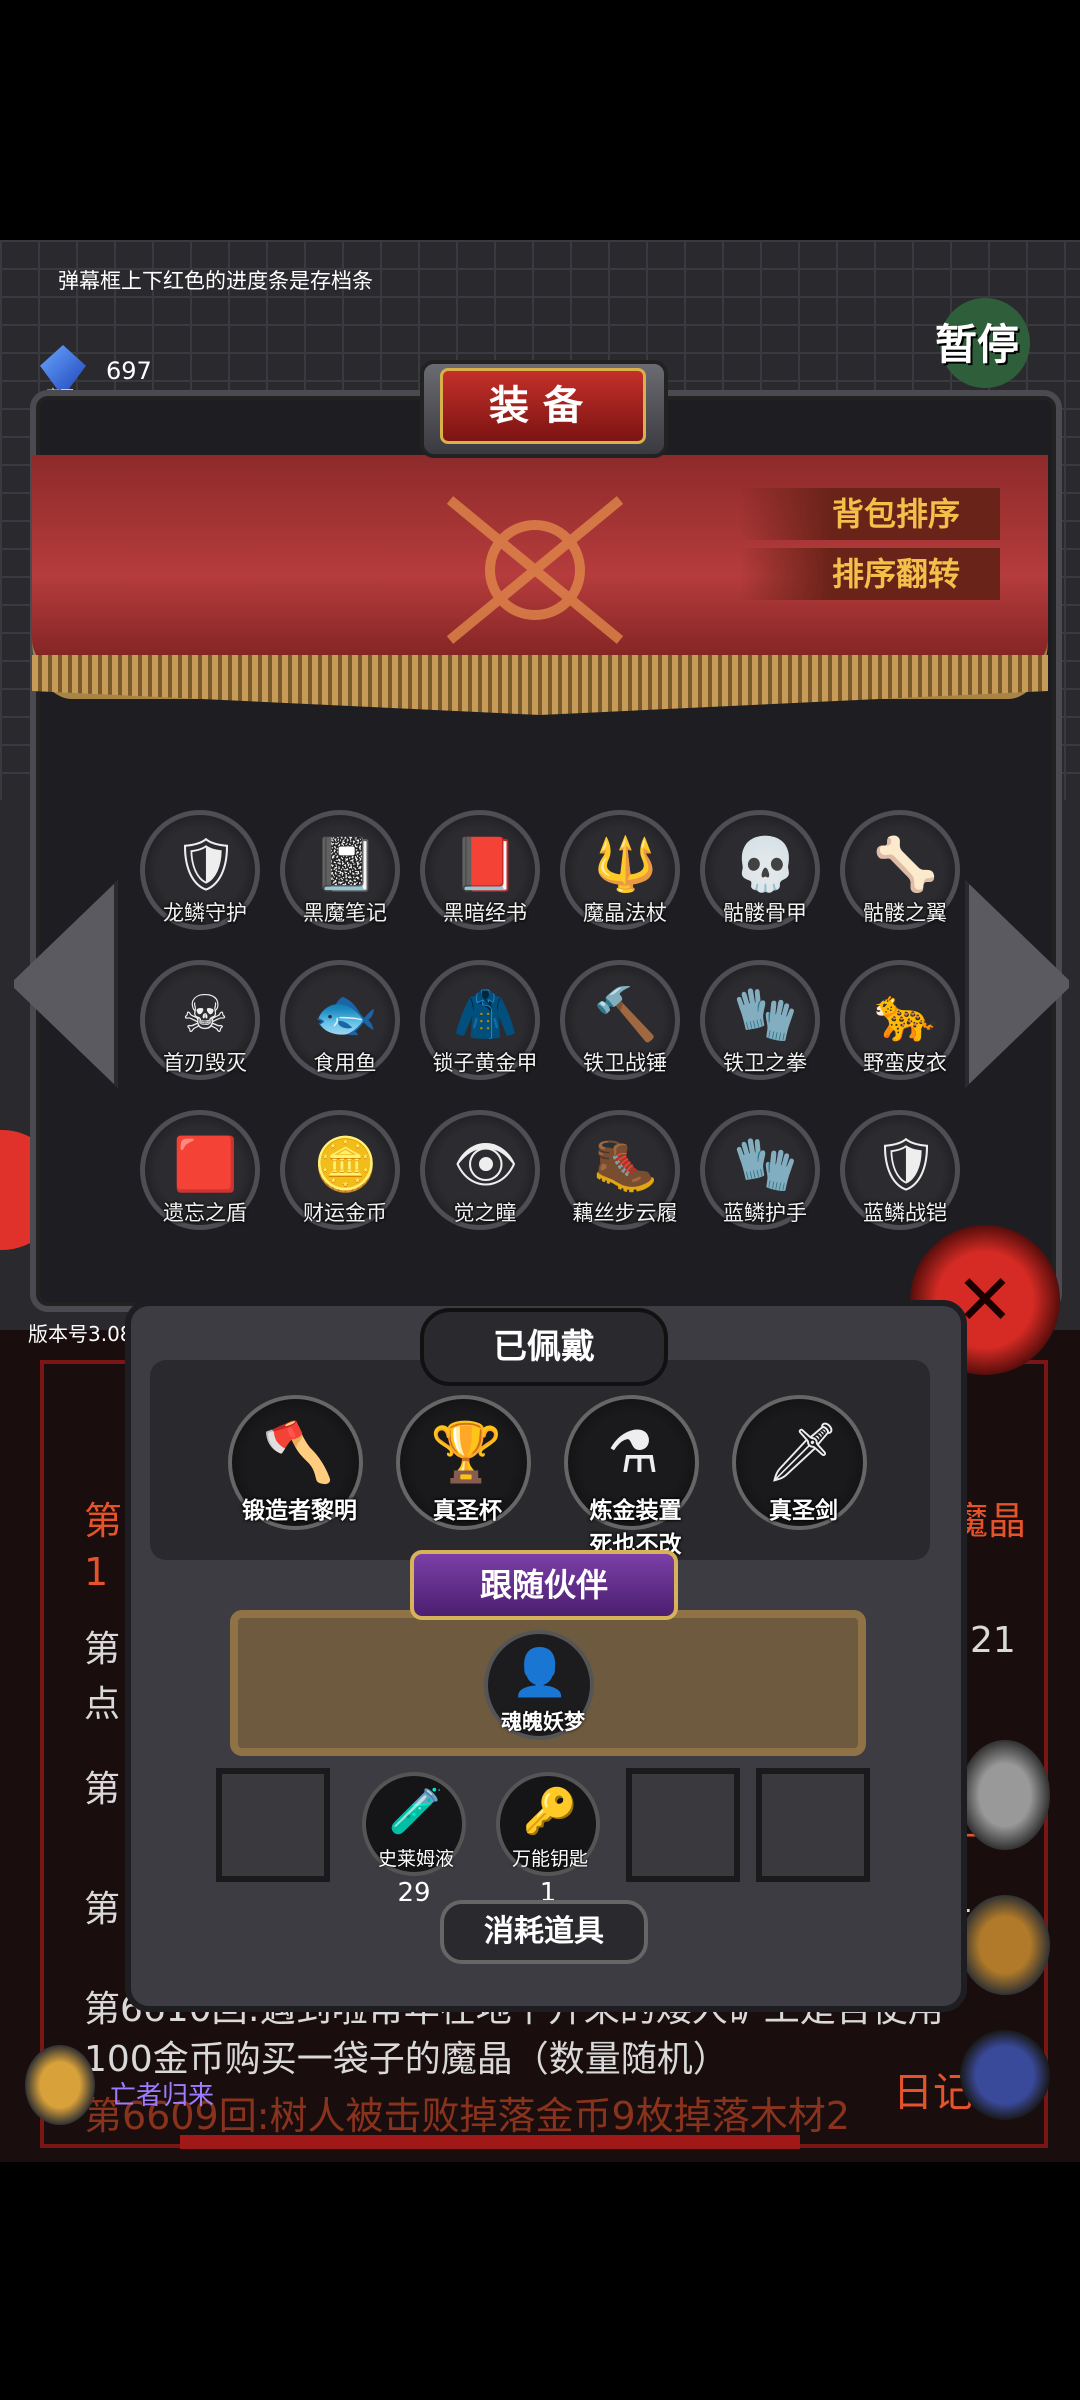  What do you see at coordinates (765, 1015) in the screenshot?
I see `gauntlet-icon: 🧤` at bounding box center [765, 1015].